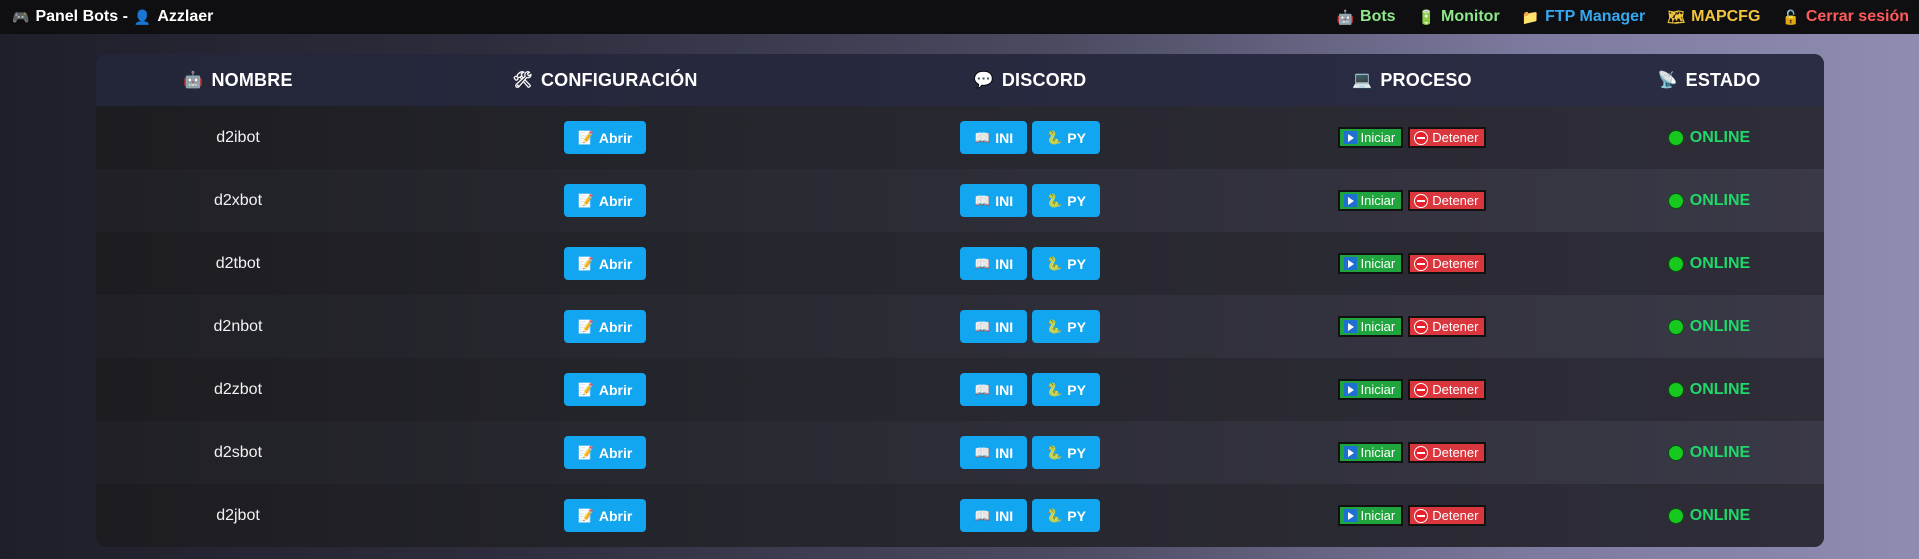 This screenshot has width=1919, height=559. I want to click on column-discord: 💬 DISCORD, so click(1030, 80).